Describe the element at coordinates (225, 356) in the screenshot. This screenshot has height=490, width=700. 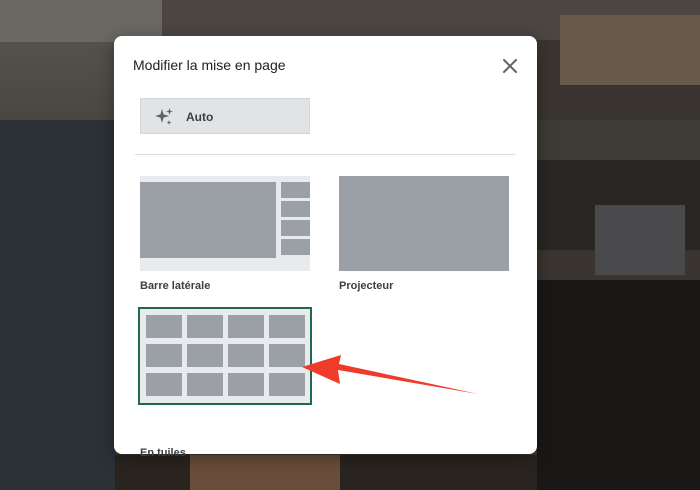
I see `tiles-thumbnail` at that location.